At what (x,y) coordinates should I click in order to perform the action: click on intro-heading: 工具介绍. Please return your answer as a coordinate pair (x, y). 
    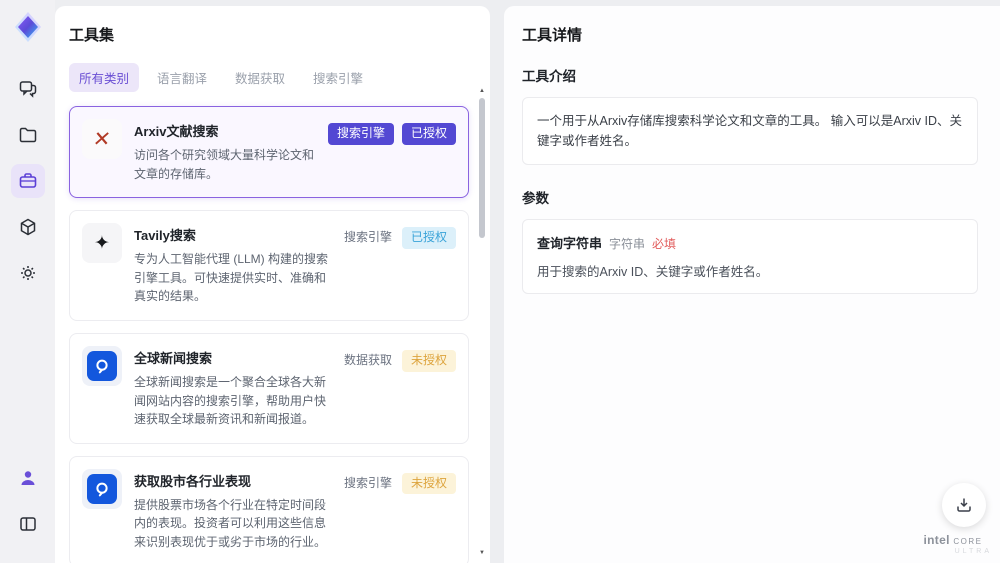
    Looking at the image, I should click on (549, 76).